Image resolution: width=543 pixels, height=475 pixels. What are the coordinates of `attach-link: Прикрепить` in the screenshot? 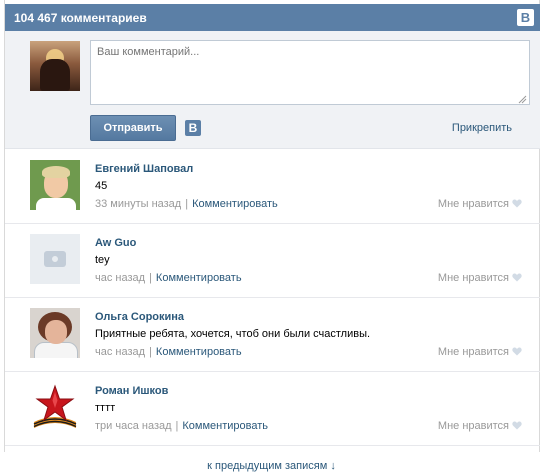 It's located at (482, 128).